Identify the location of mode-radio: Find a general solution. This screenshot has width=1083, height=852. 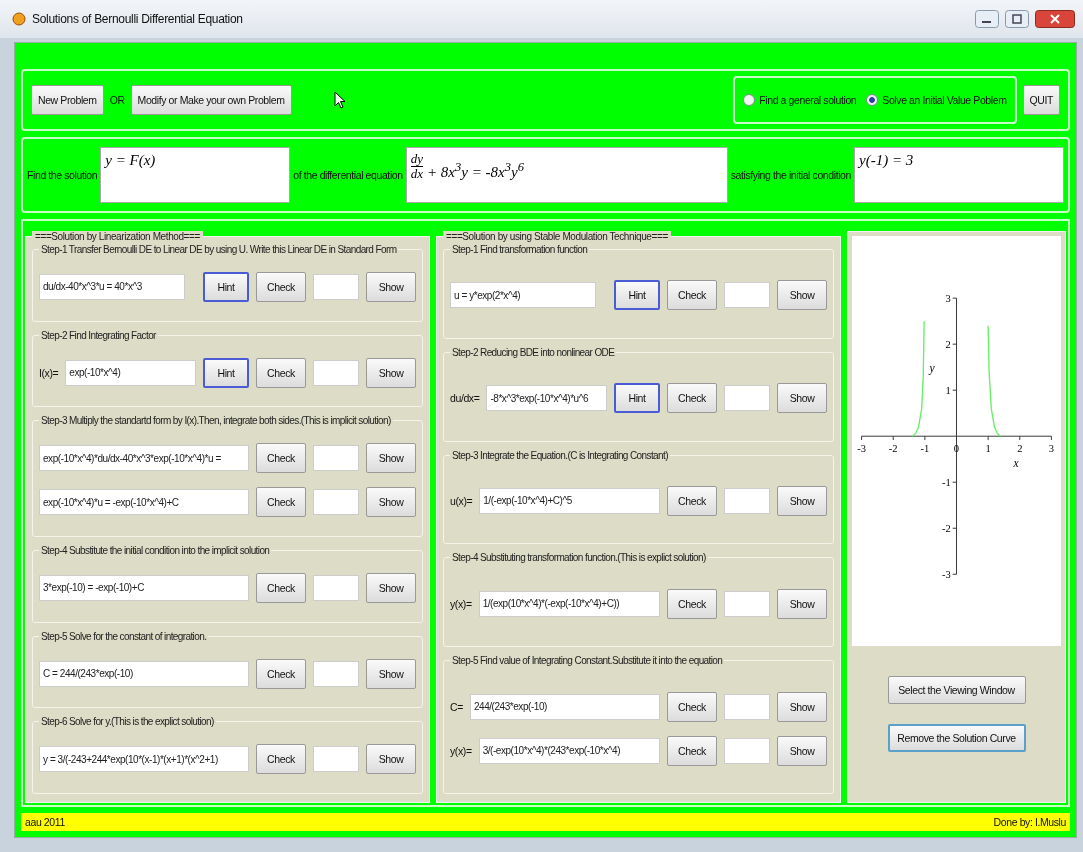
(800, 100).